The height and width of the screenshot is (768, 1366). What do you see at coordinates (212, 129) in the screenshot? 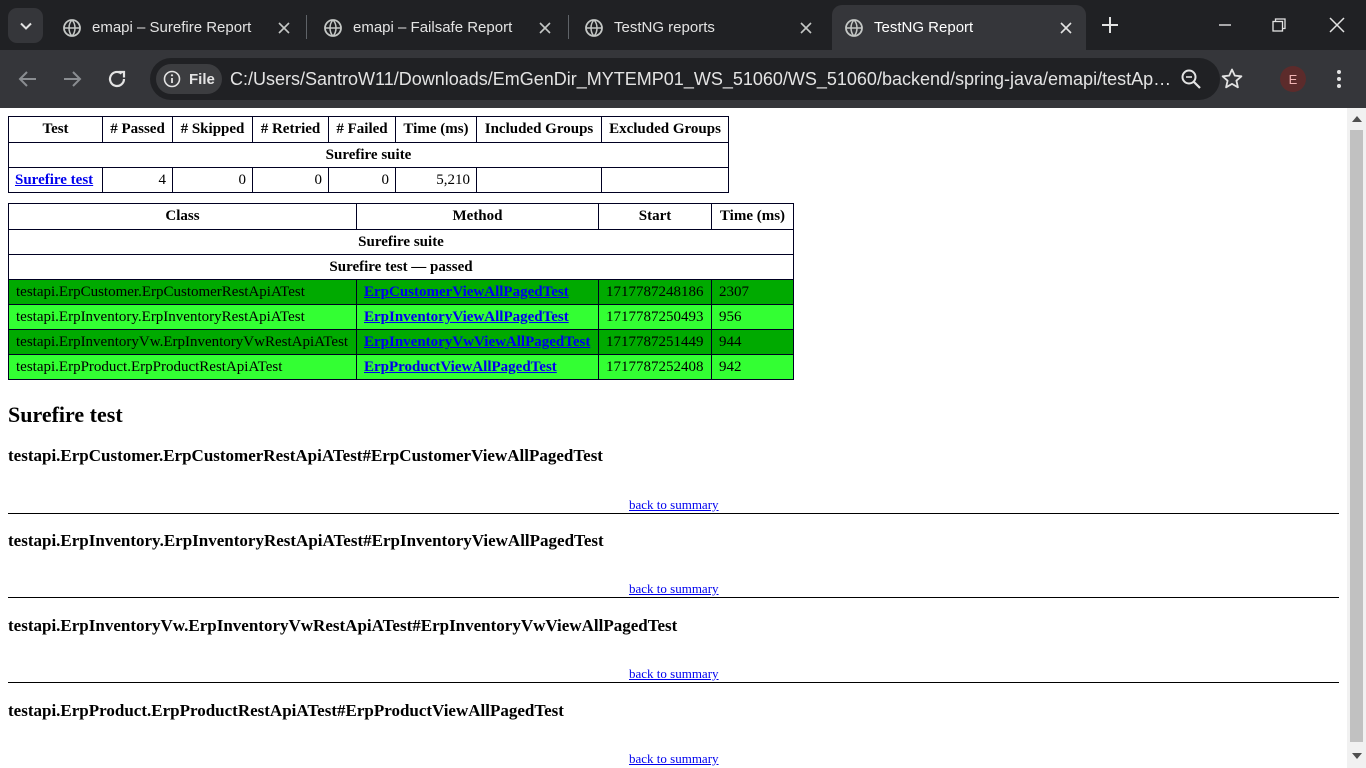
I see `header-skipped: # Skipped` at bounding box center [212, 129].